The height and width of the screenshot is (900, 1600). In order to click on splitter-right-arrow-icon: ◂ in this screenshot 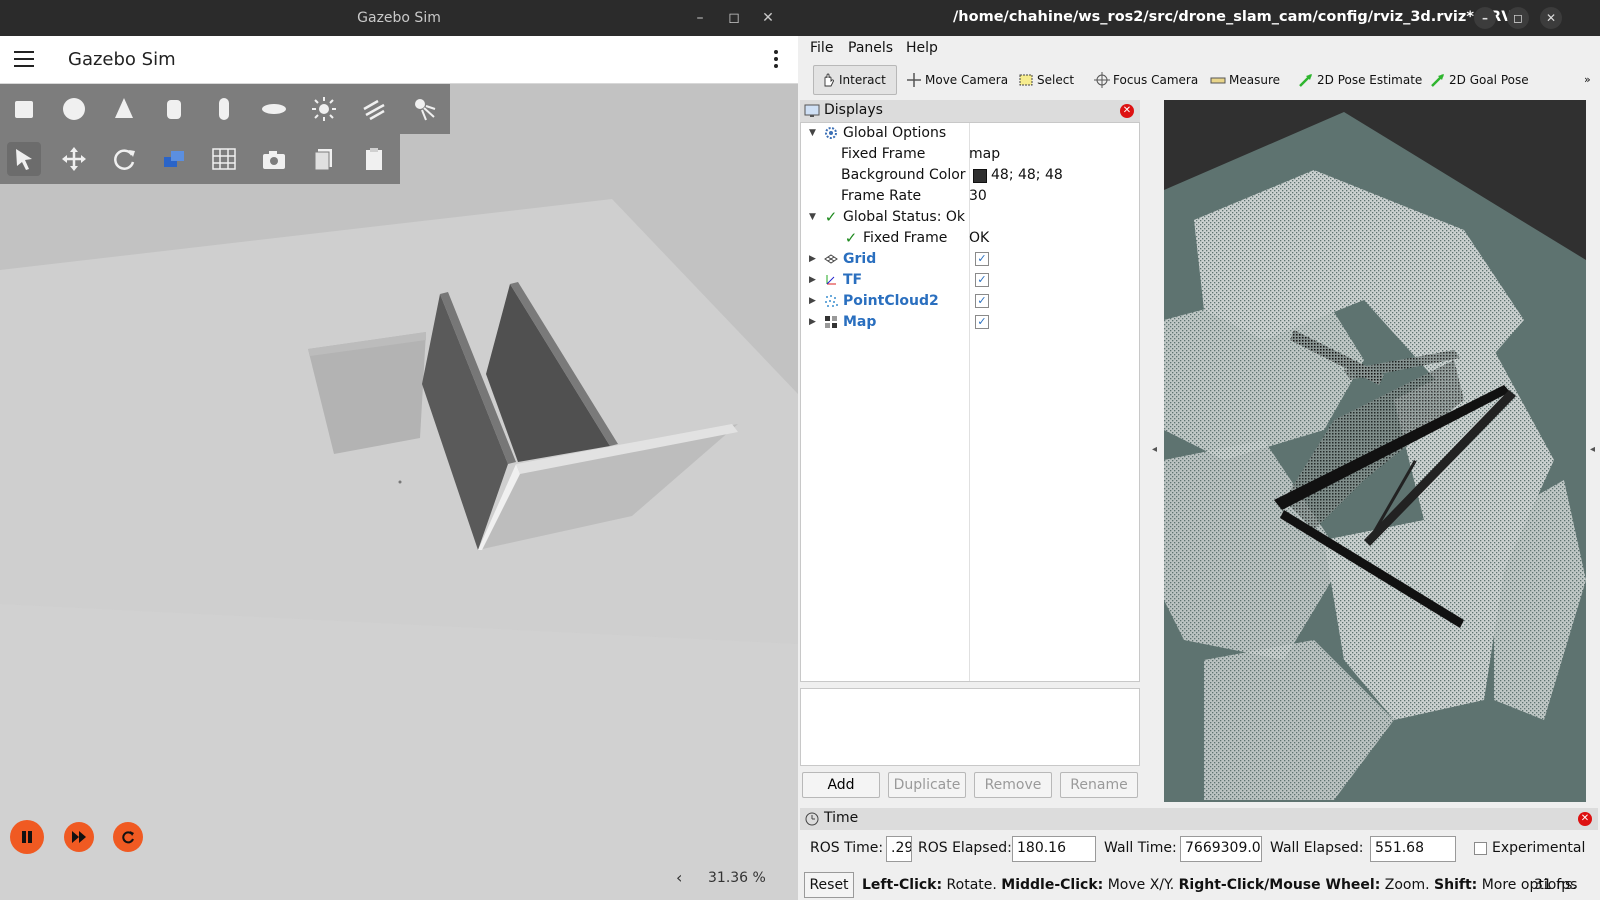, I will do `click(1592, 449)`.